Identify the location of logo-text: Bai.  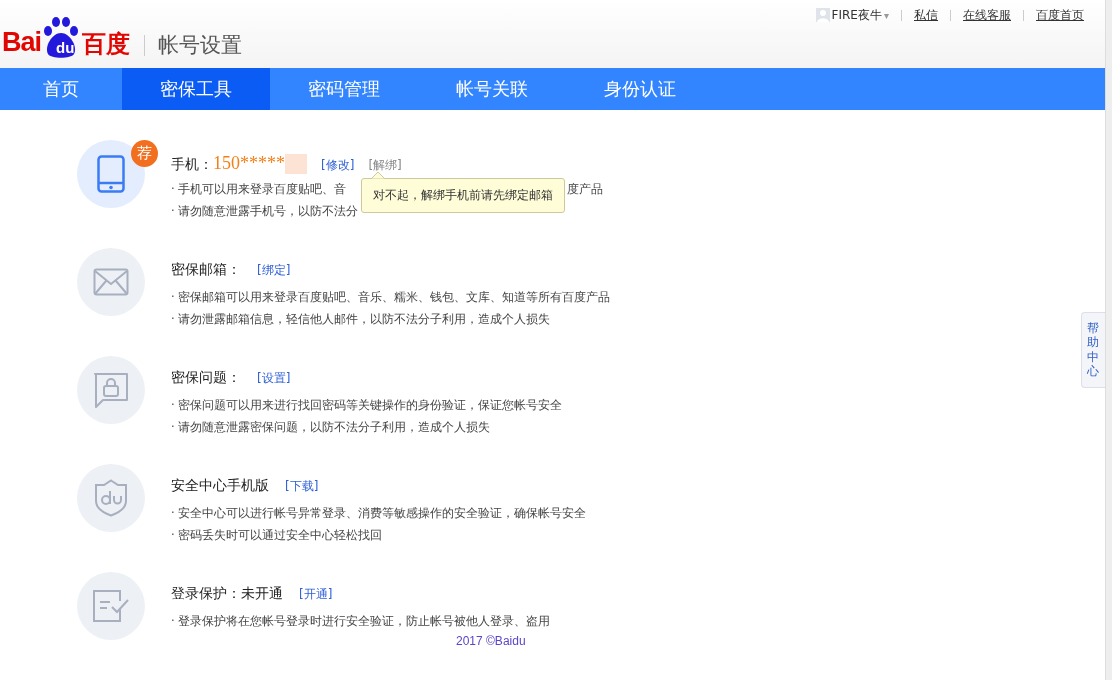
(22, 42).